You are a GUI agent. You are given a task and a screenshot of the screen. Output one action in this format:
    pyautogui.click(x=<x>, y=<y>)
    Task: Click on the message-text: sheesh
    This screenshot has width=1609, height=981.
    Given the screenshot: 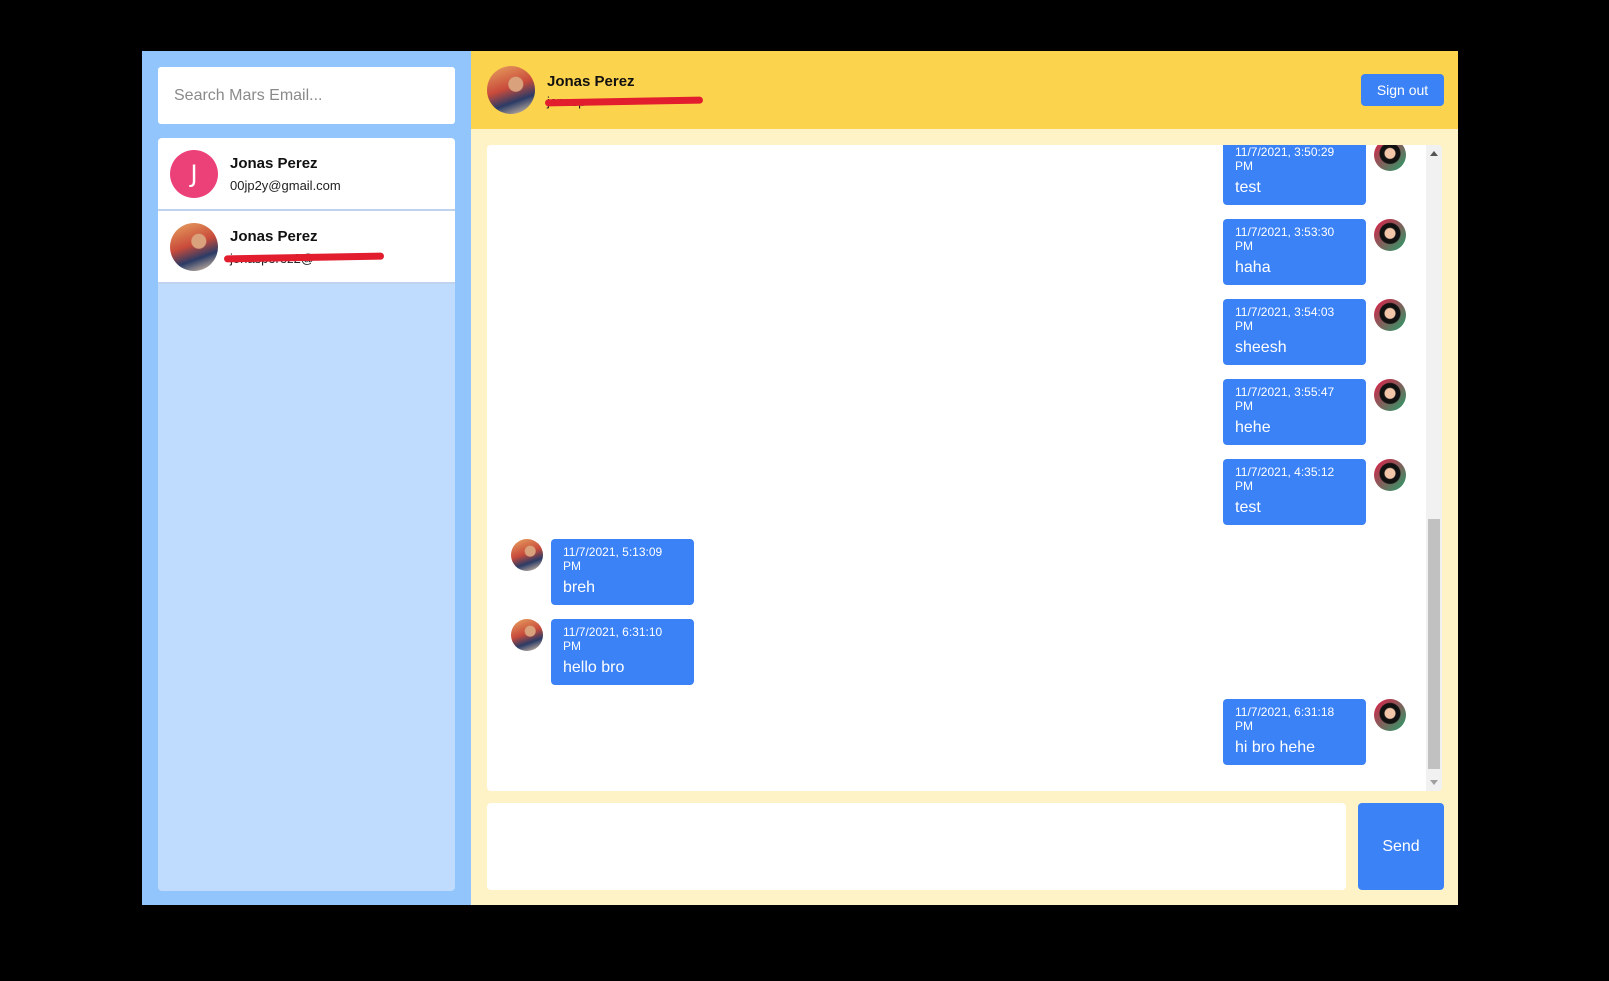 What is the action you would take?
    pyautogui.click(x=1261, y=347)
    